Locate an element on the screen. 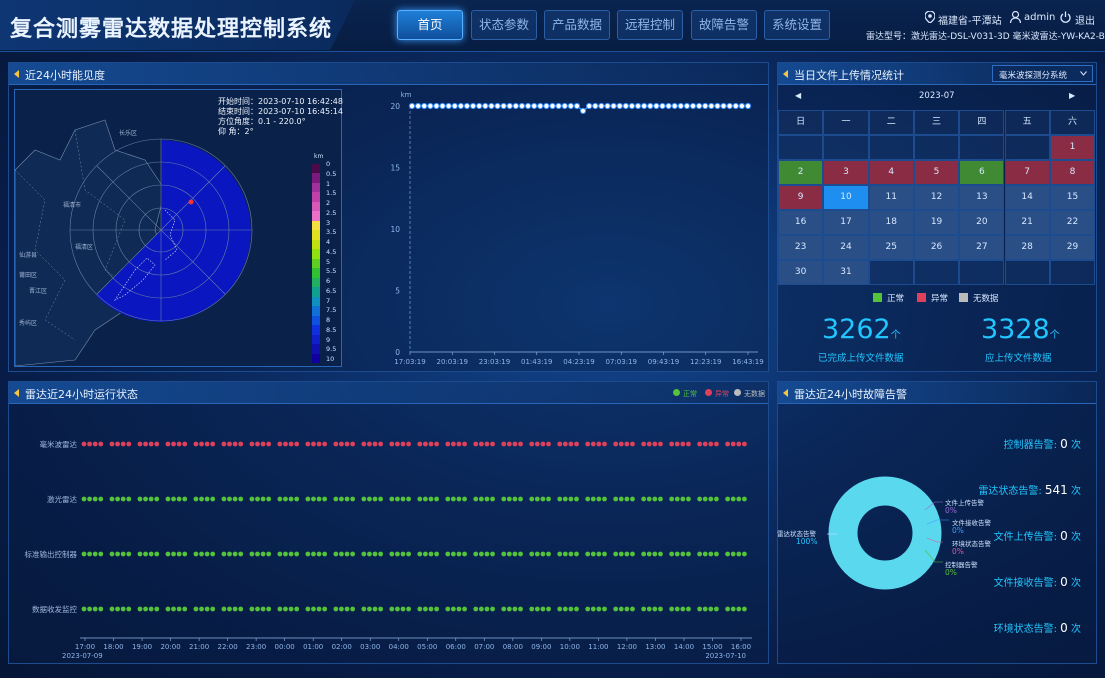 The height and width of the screenshot is (678, 1105). calendar-day: 9 is located at coordinates (801, 197).